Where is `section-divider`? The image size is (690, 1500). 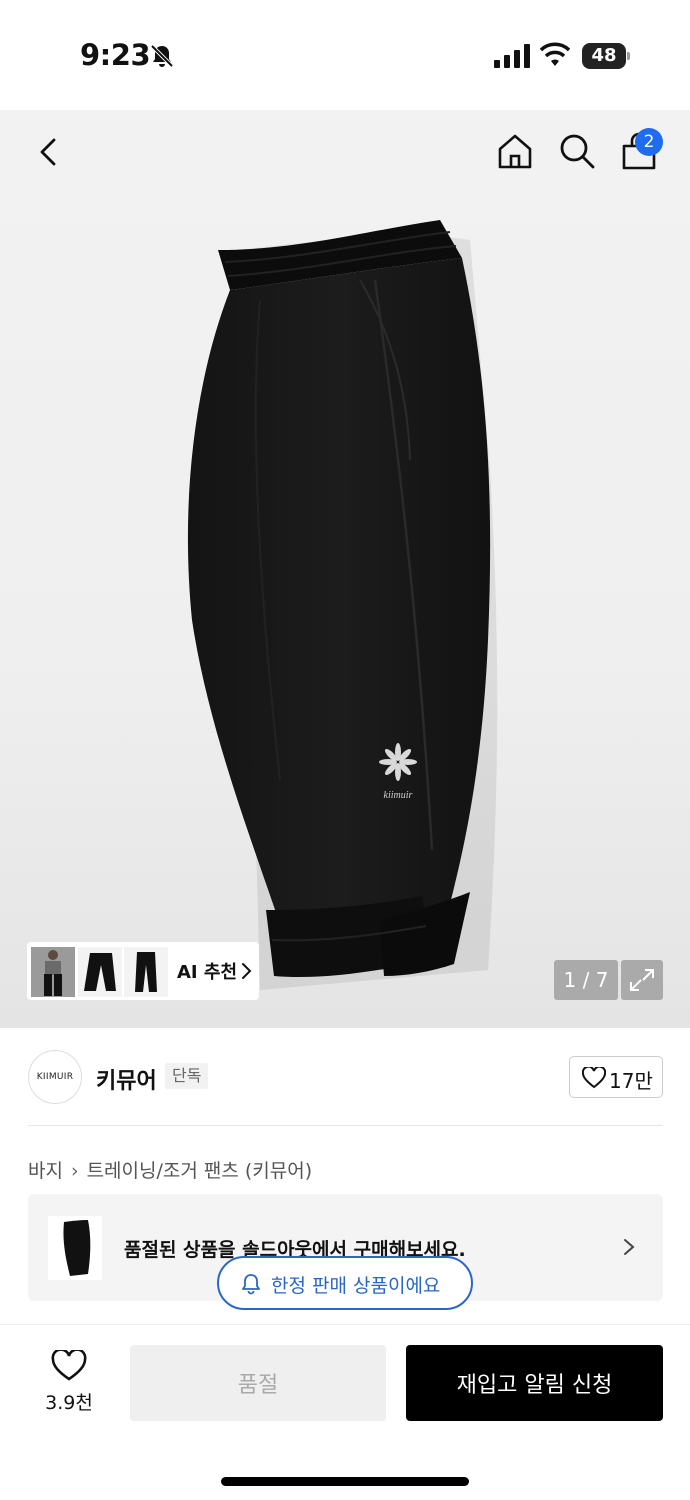
section-divider is located at coordinates (345, 1125).